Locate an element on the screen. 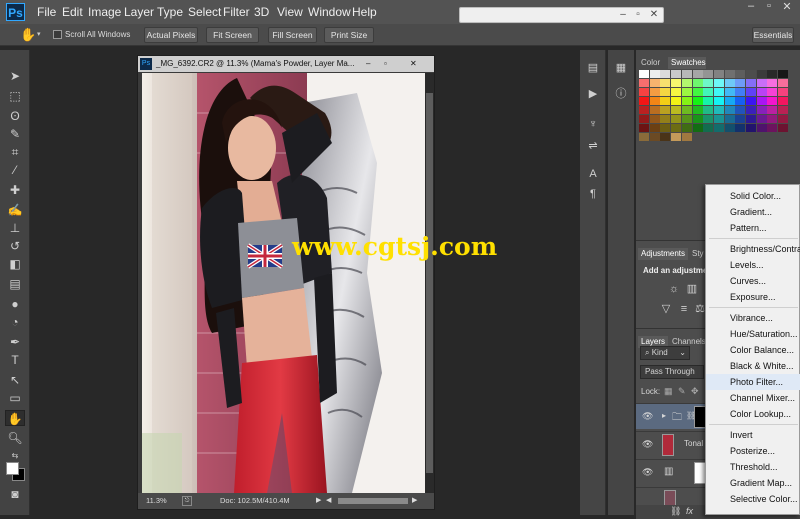 This screenshot has width=800, height=519. vertical-scrollbar is located at coordinates (429, 283).